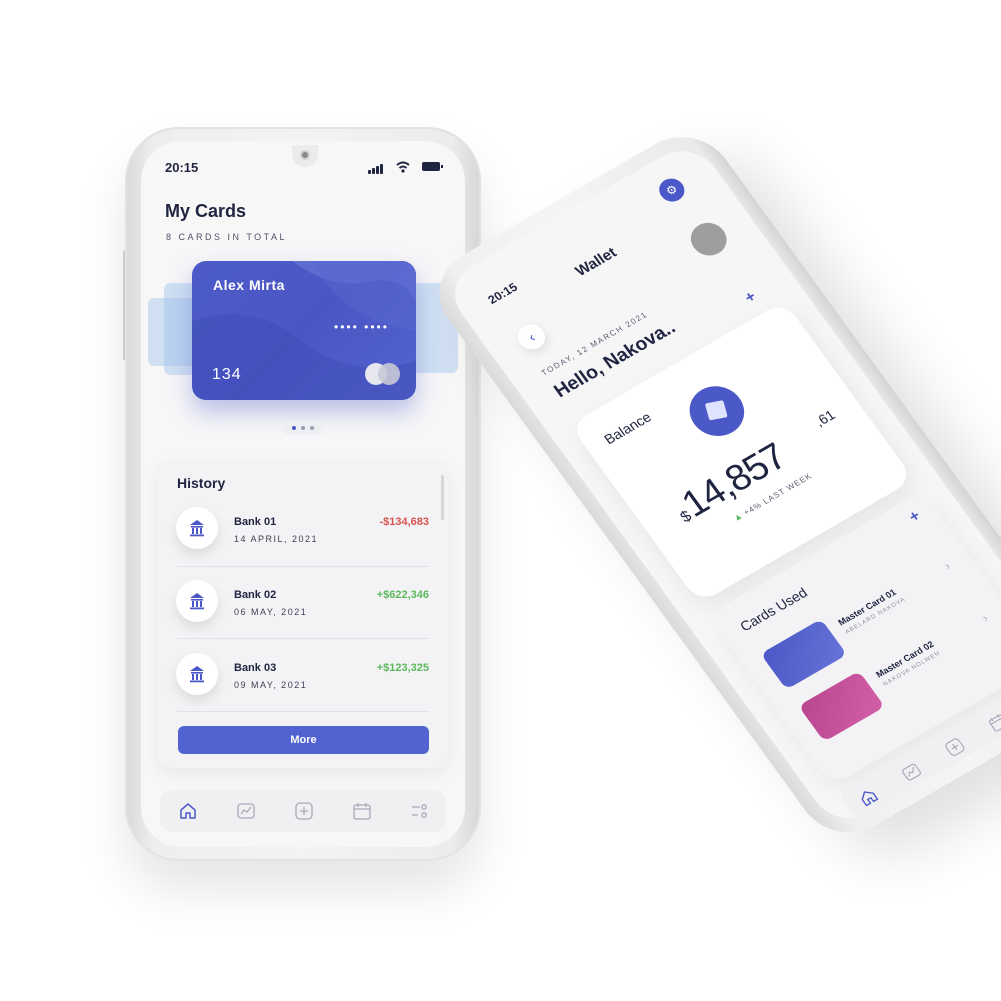  I want to click on avatar, so click(708, 239).